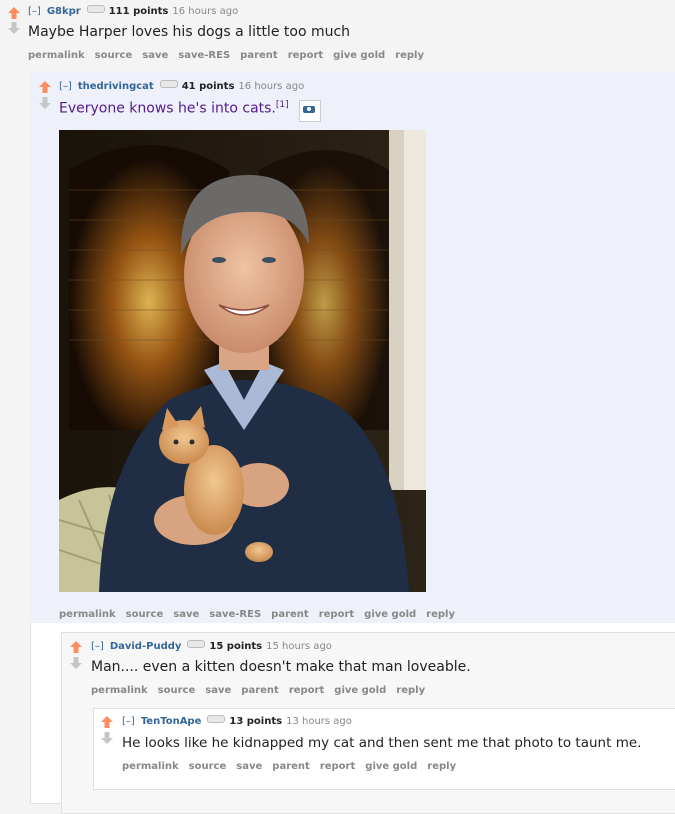 The height and width of the screenshot is (814, 675). I want to click on comment-tagline: [–] David-Puddy 15 points 15 hours ago, so click(211, 646).